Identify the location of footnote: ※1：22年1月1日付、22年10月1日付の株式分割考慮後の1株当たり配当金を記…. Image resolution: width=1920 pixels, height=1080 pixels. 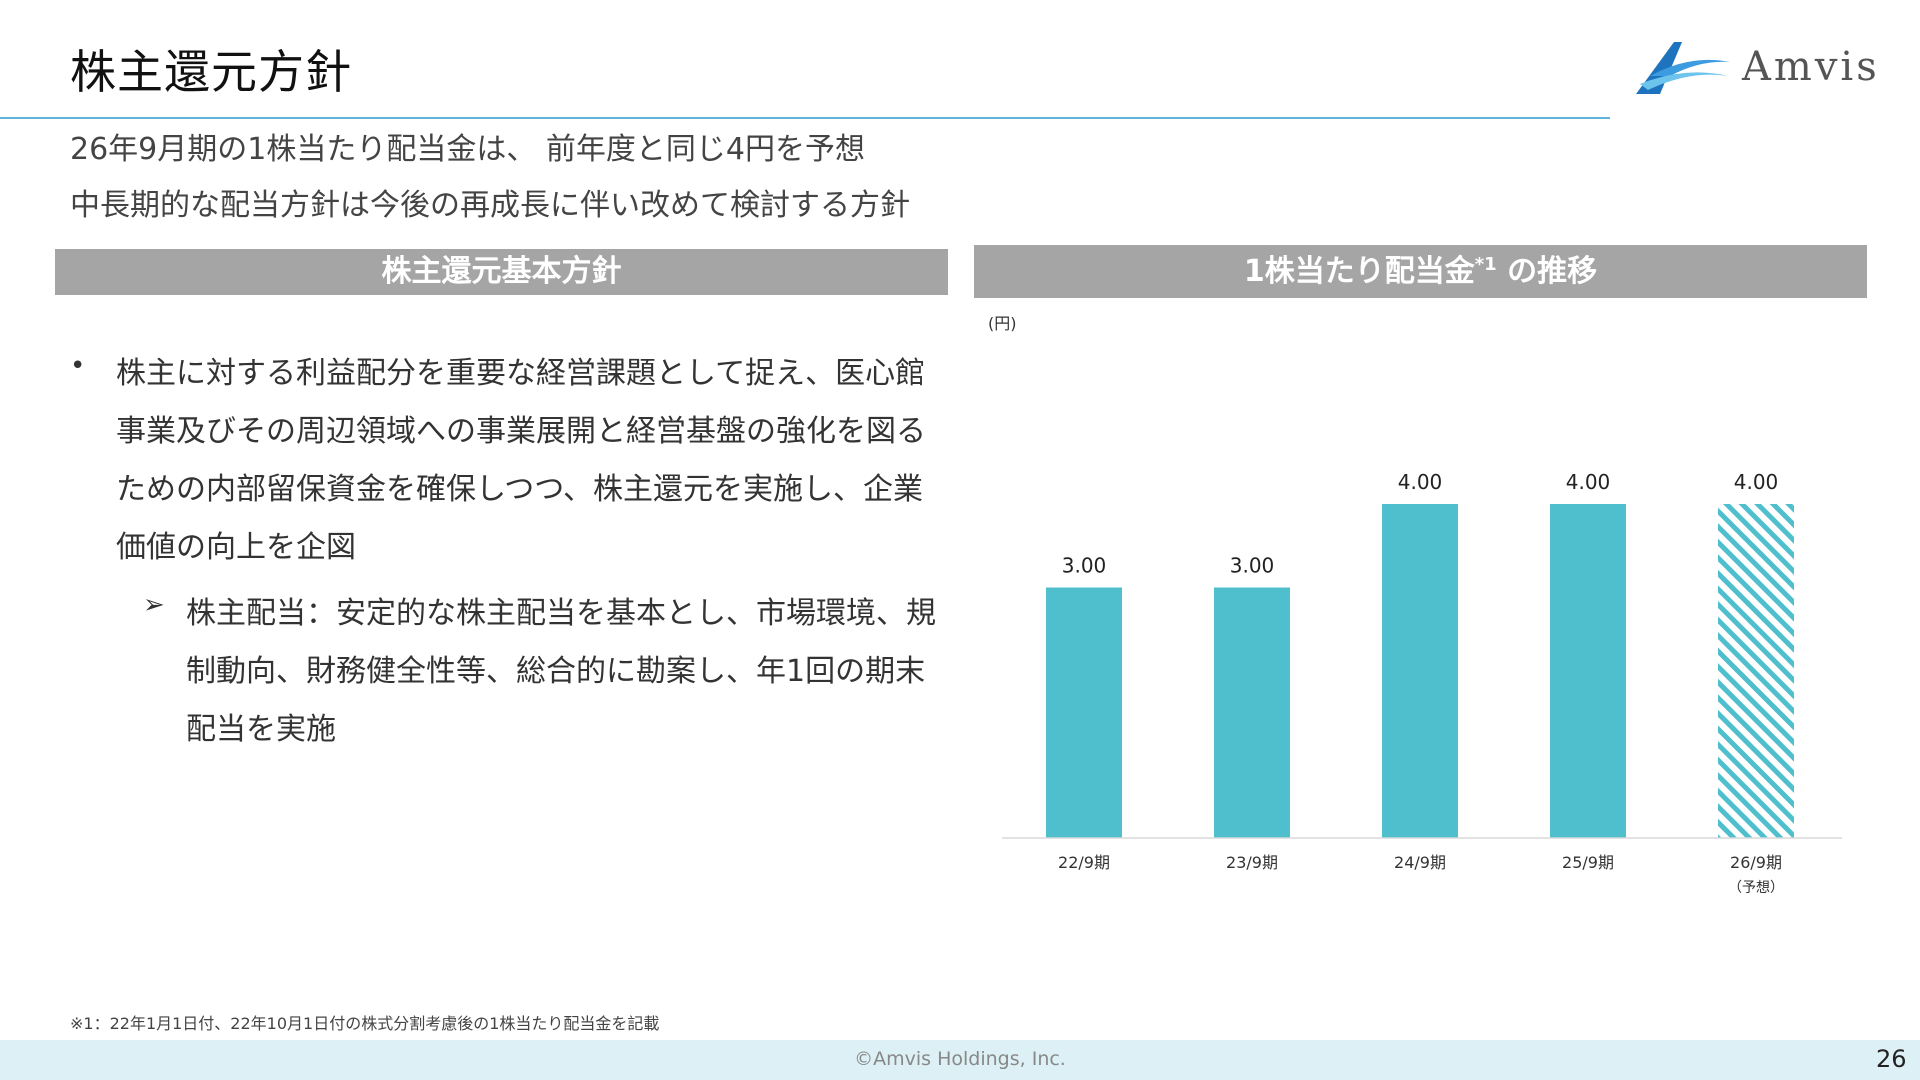
(365, 1023).